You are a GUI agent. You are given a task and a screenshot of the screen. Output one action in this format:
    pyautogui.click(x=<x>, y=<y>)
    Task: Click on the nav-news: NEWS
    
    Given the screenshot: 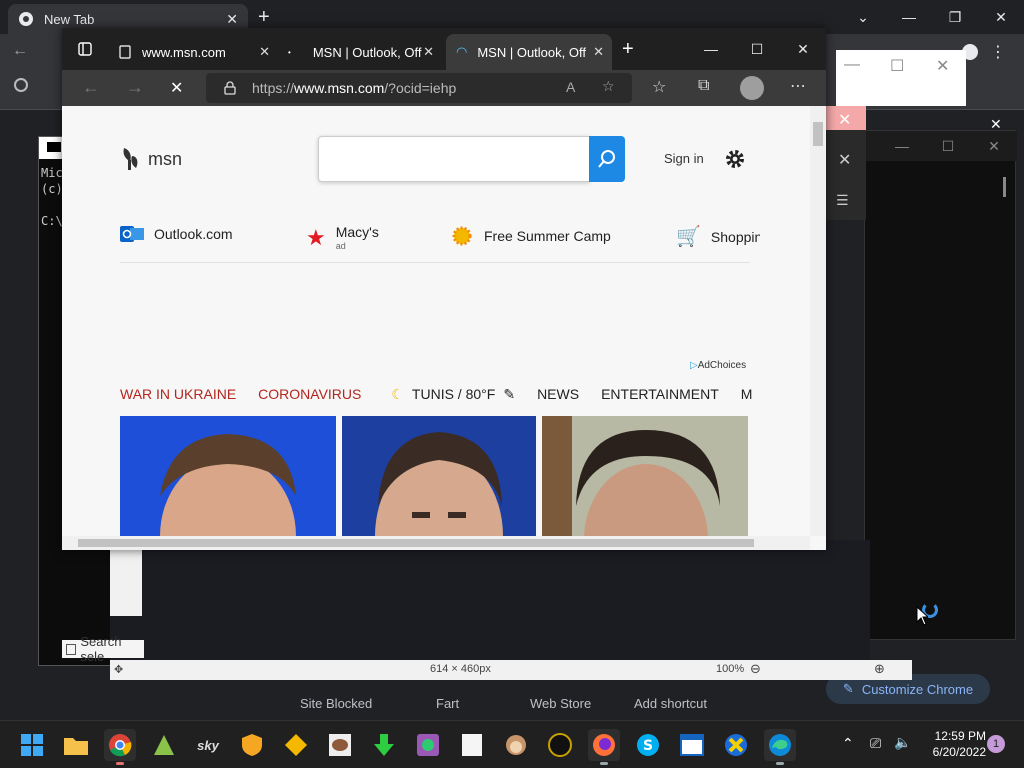 What is the action you would take?
    pyautogui.click(x=558, y=394)
    